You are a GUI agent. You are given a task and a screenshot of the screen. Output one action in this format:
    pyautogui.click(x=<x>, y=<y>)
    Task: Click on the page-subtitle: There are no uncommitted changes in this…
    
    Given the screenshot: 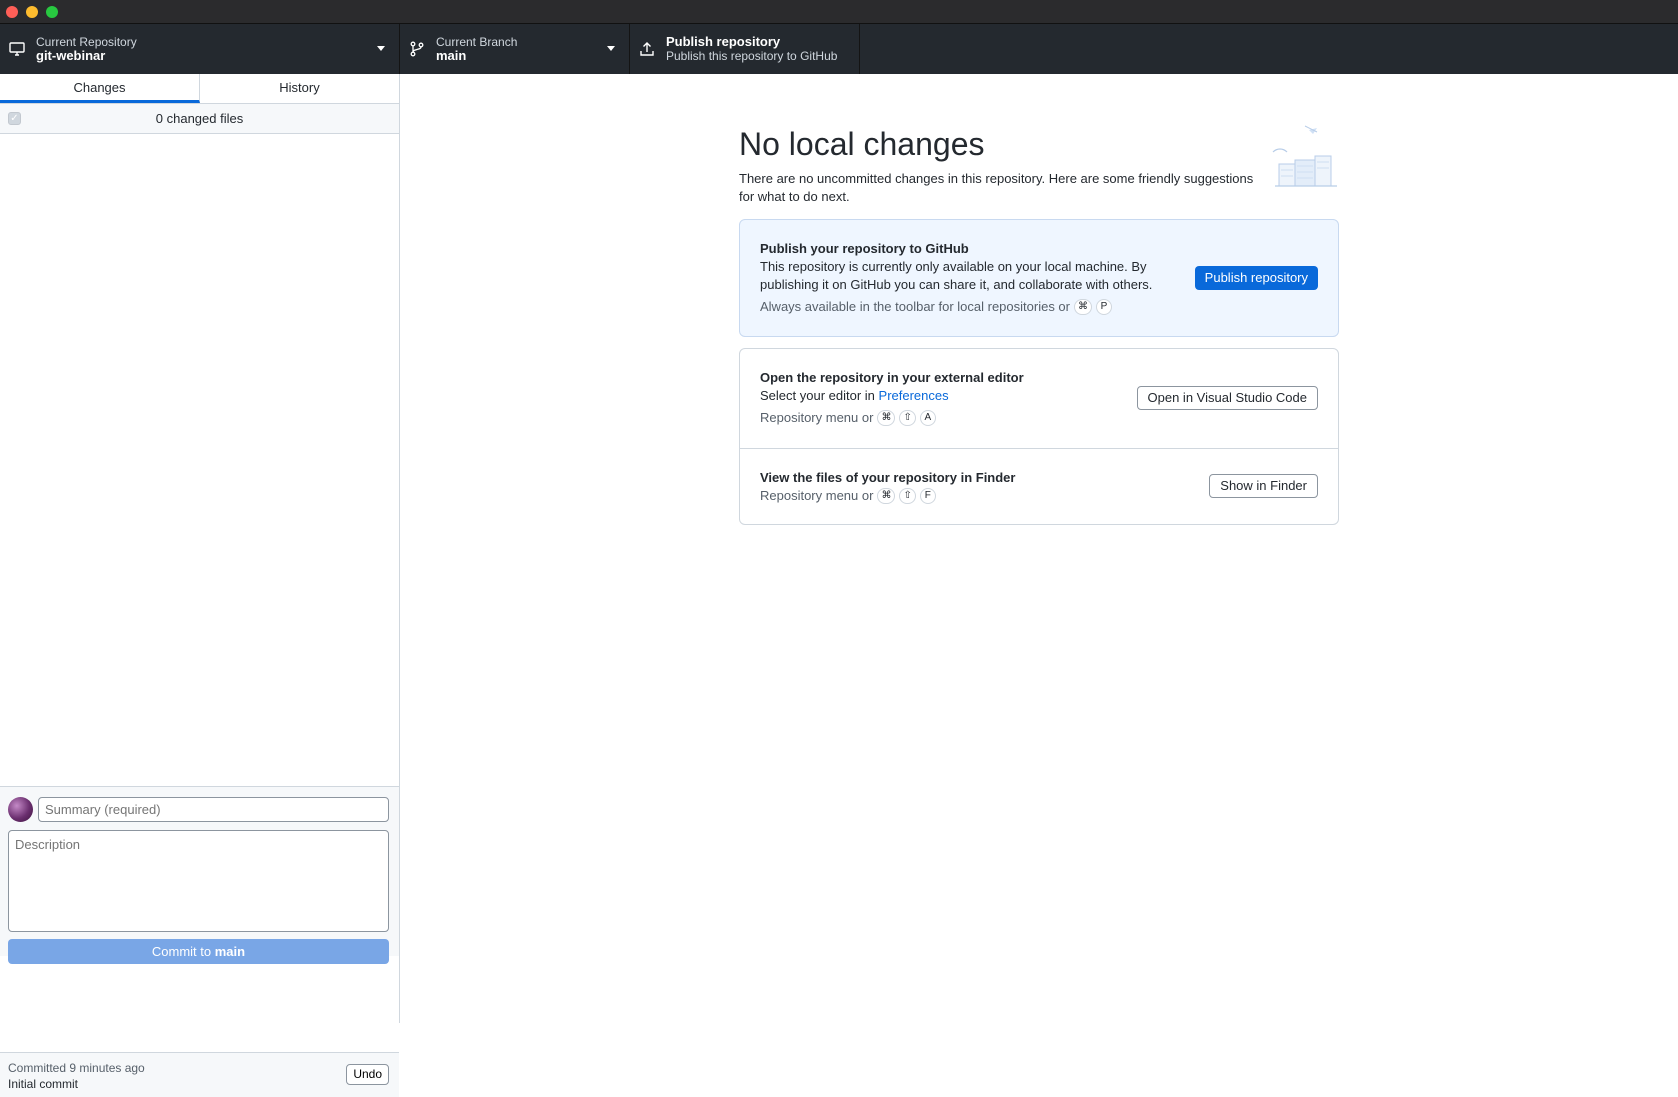 What is the action you would take?
    pyautogui.click(x=996, y=187)
    